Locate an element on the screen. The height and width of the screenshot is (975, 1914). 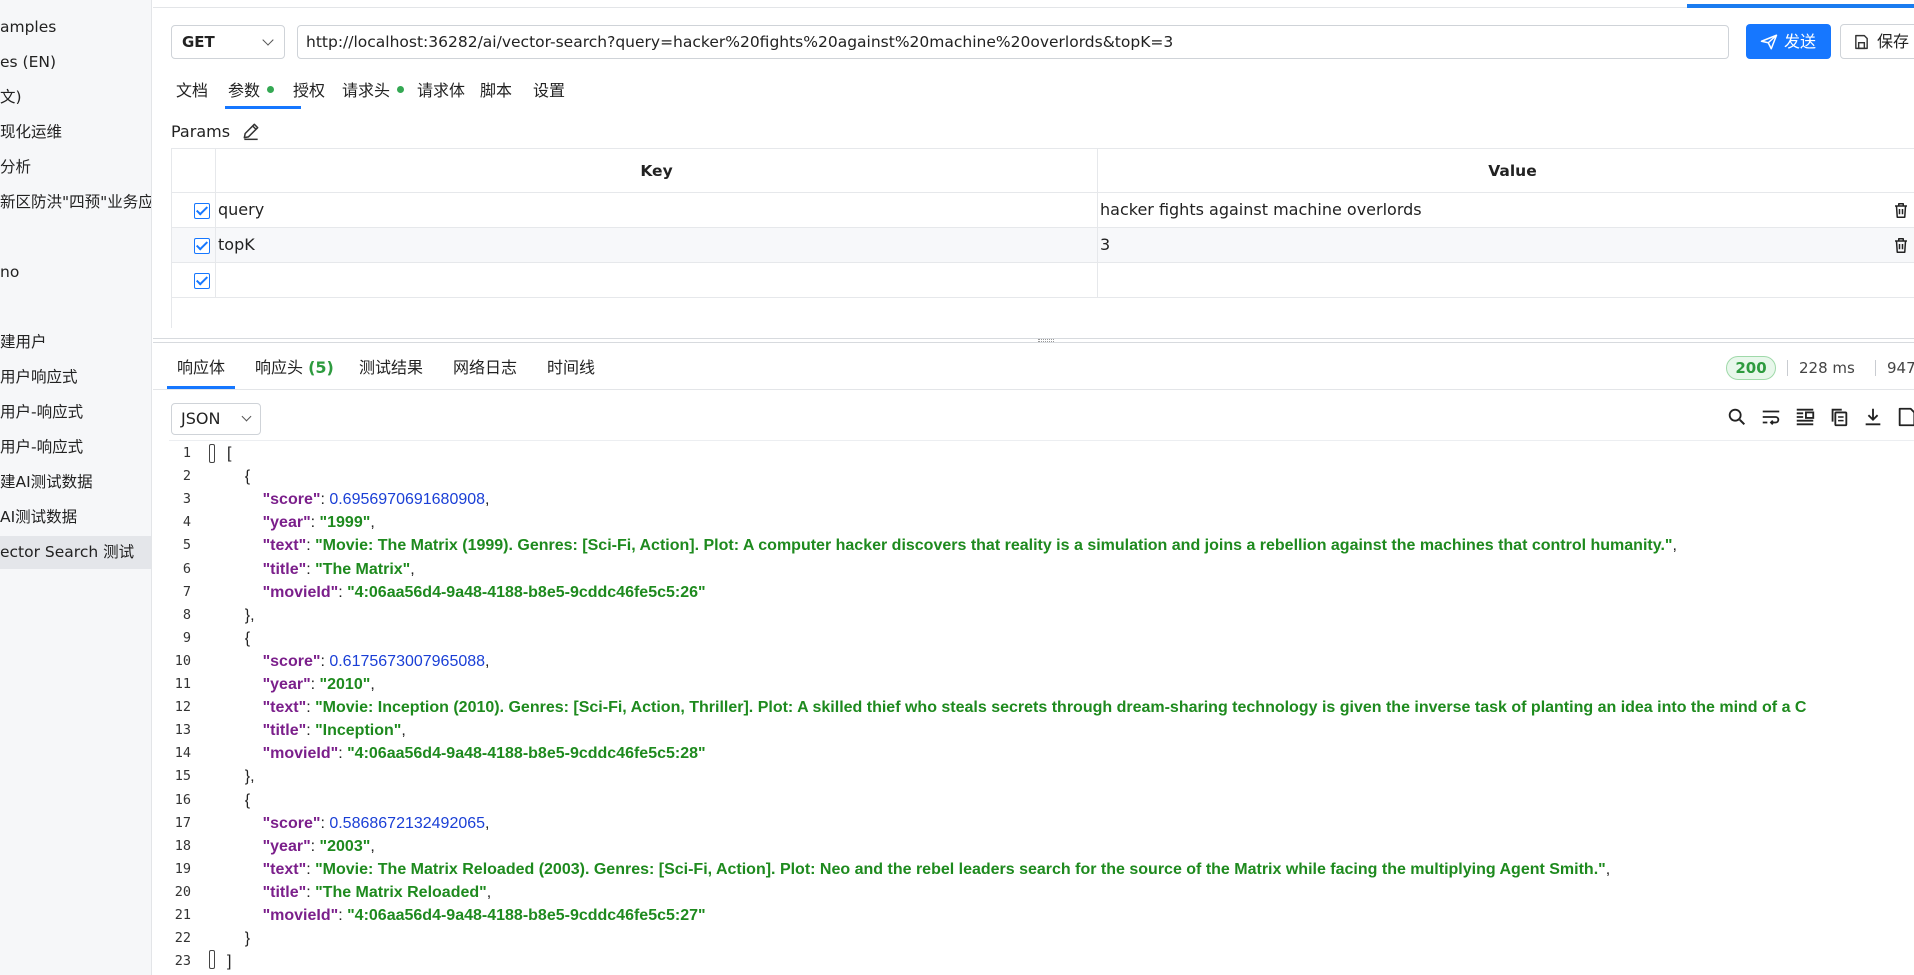
sidebar-resize-handle is located at coordinates (151, 619).